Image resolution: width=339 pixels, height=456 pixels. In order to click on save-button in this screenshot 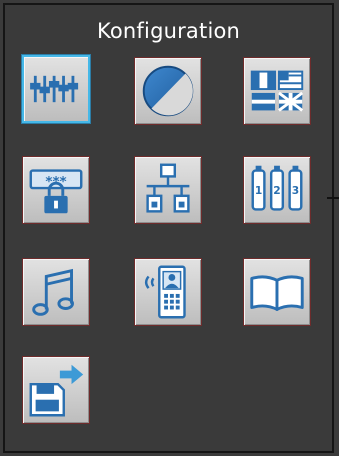, I will do `click(56, 390)`.